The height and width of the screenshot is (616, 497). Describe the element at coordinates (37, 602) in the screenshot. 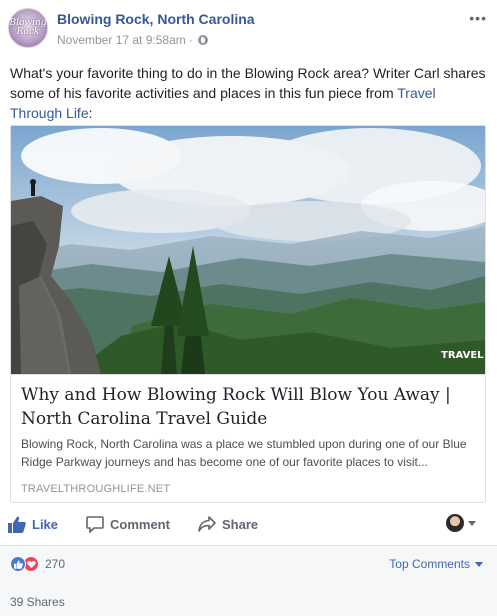

I see `shares-count: 39 Shares` at that location.